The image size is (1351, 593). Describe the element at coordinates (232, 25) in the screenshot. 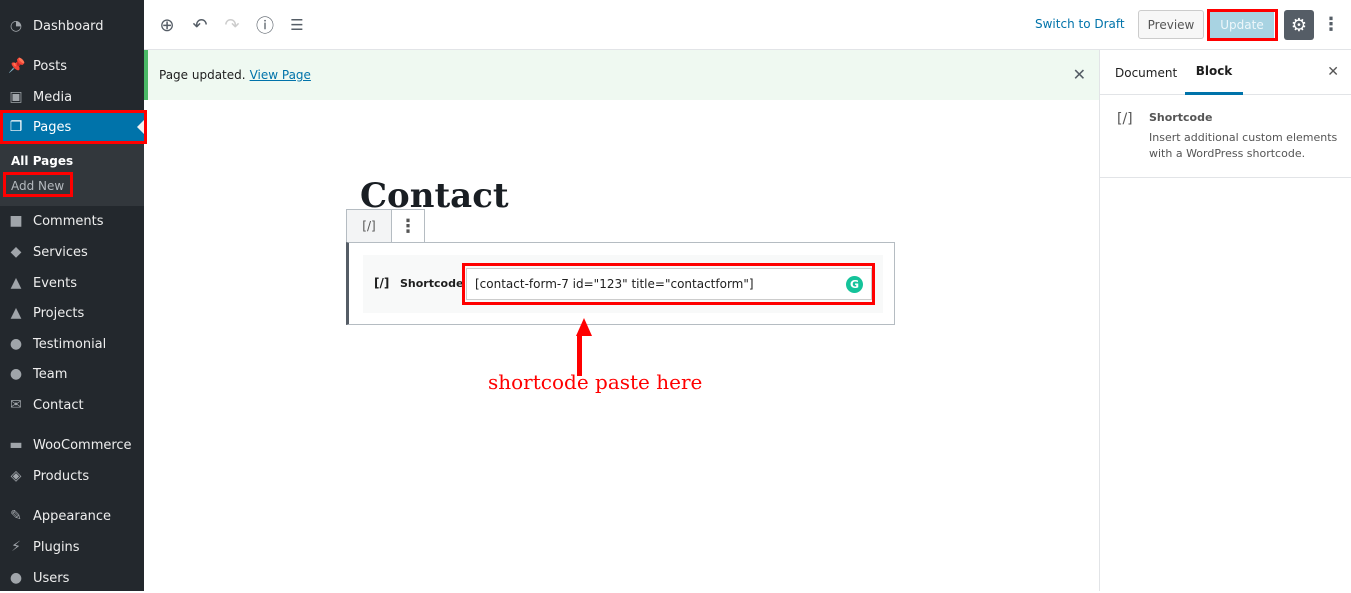

I see `redo-icon: ↷` at that location.